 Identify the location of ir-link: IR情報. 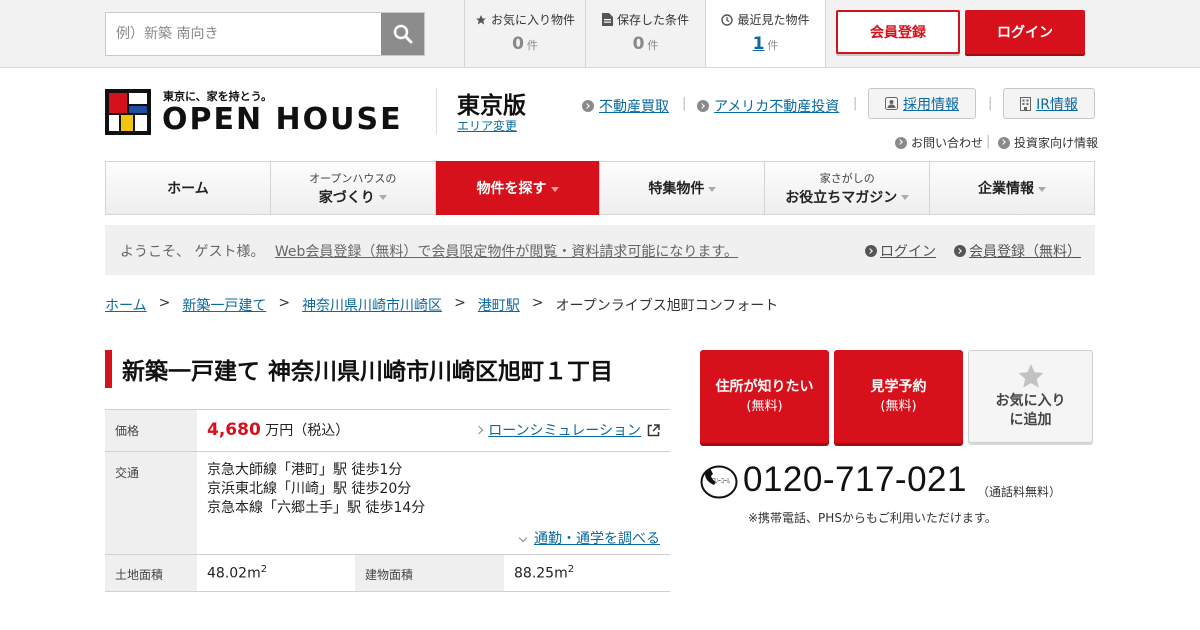
(1057, 104).